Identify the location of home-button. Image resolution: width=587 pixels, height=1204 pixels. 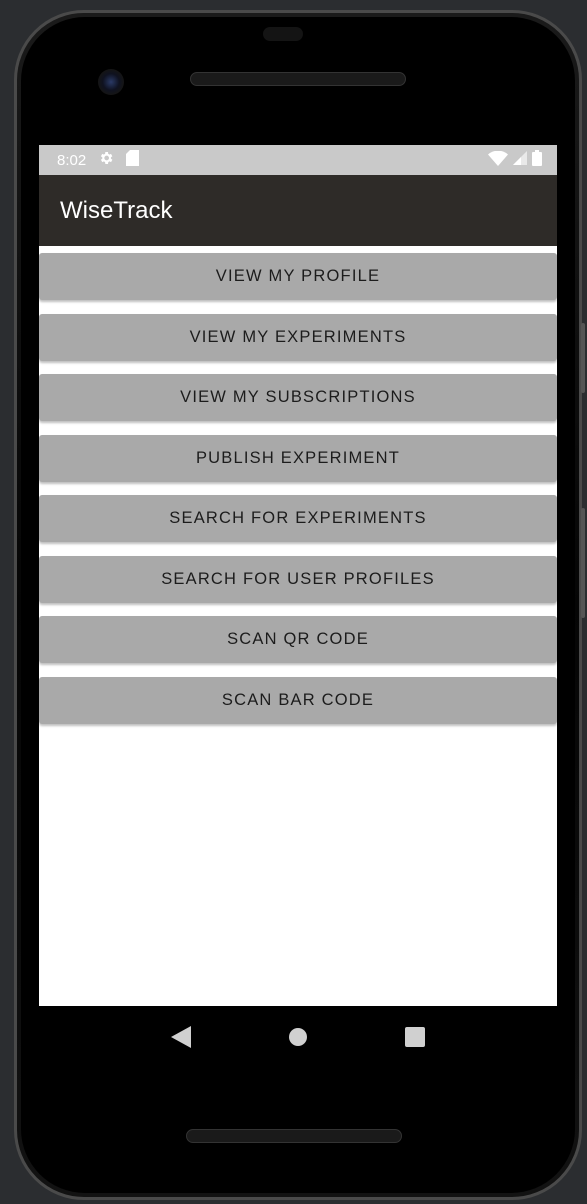
(298, 1037).